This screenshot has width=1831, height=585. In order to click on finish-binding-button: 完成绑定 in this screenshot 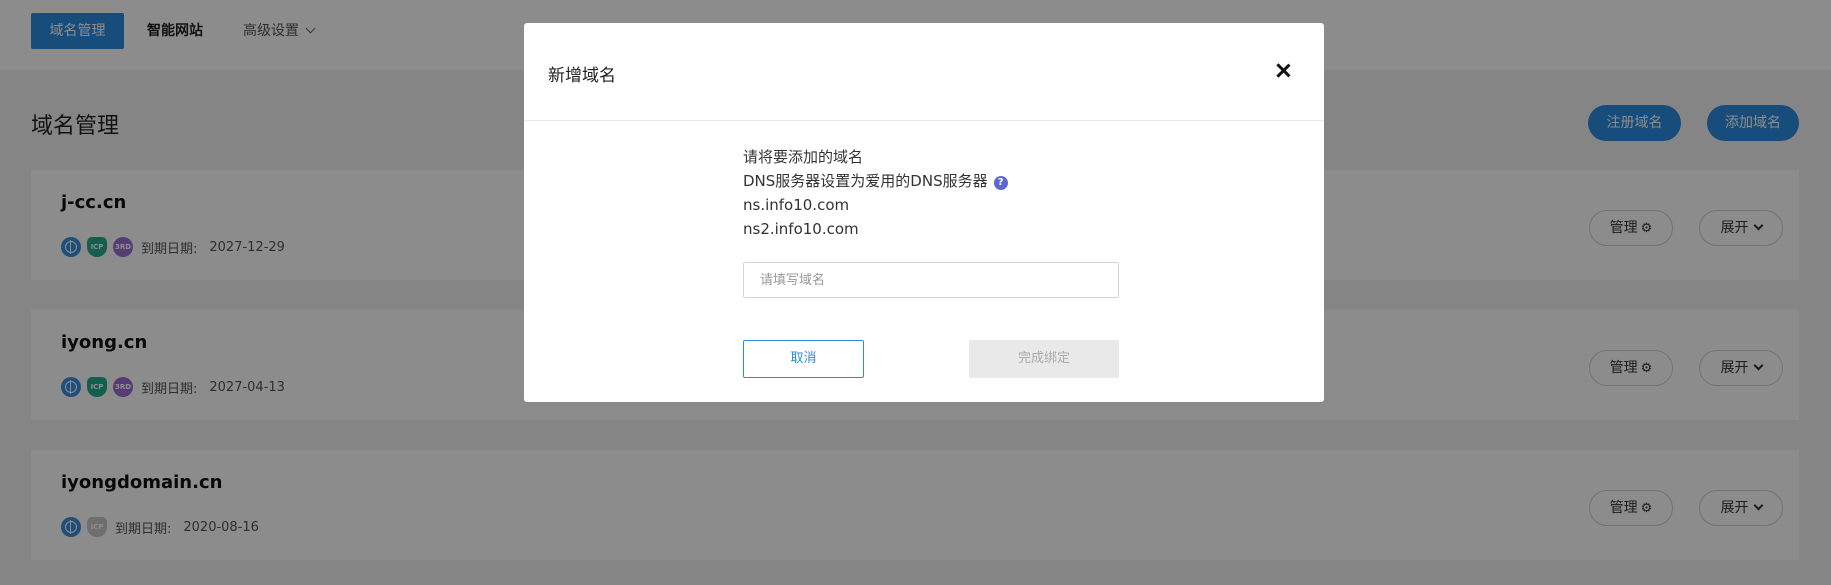, I will do `click(1044, 359)`.